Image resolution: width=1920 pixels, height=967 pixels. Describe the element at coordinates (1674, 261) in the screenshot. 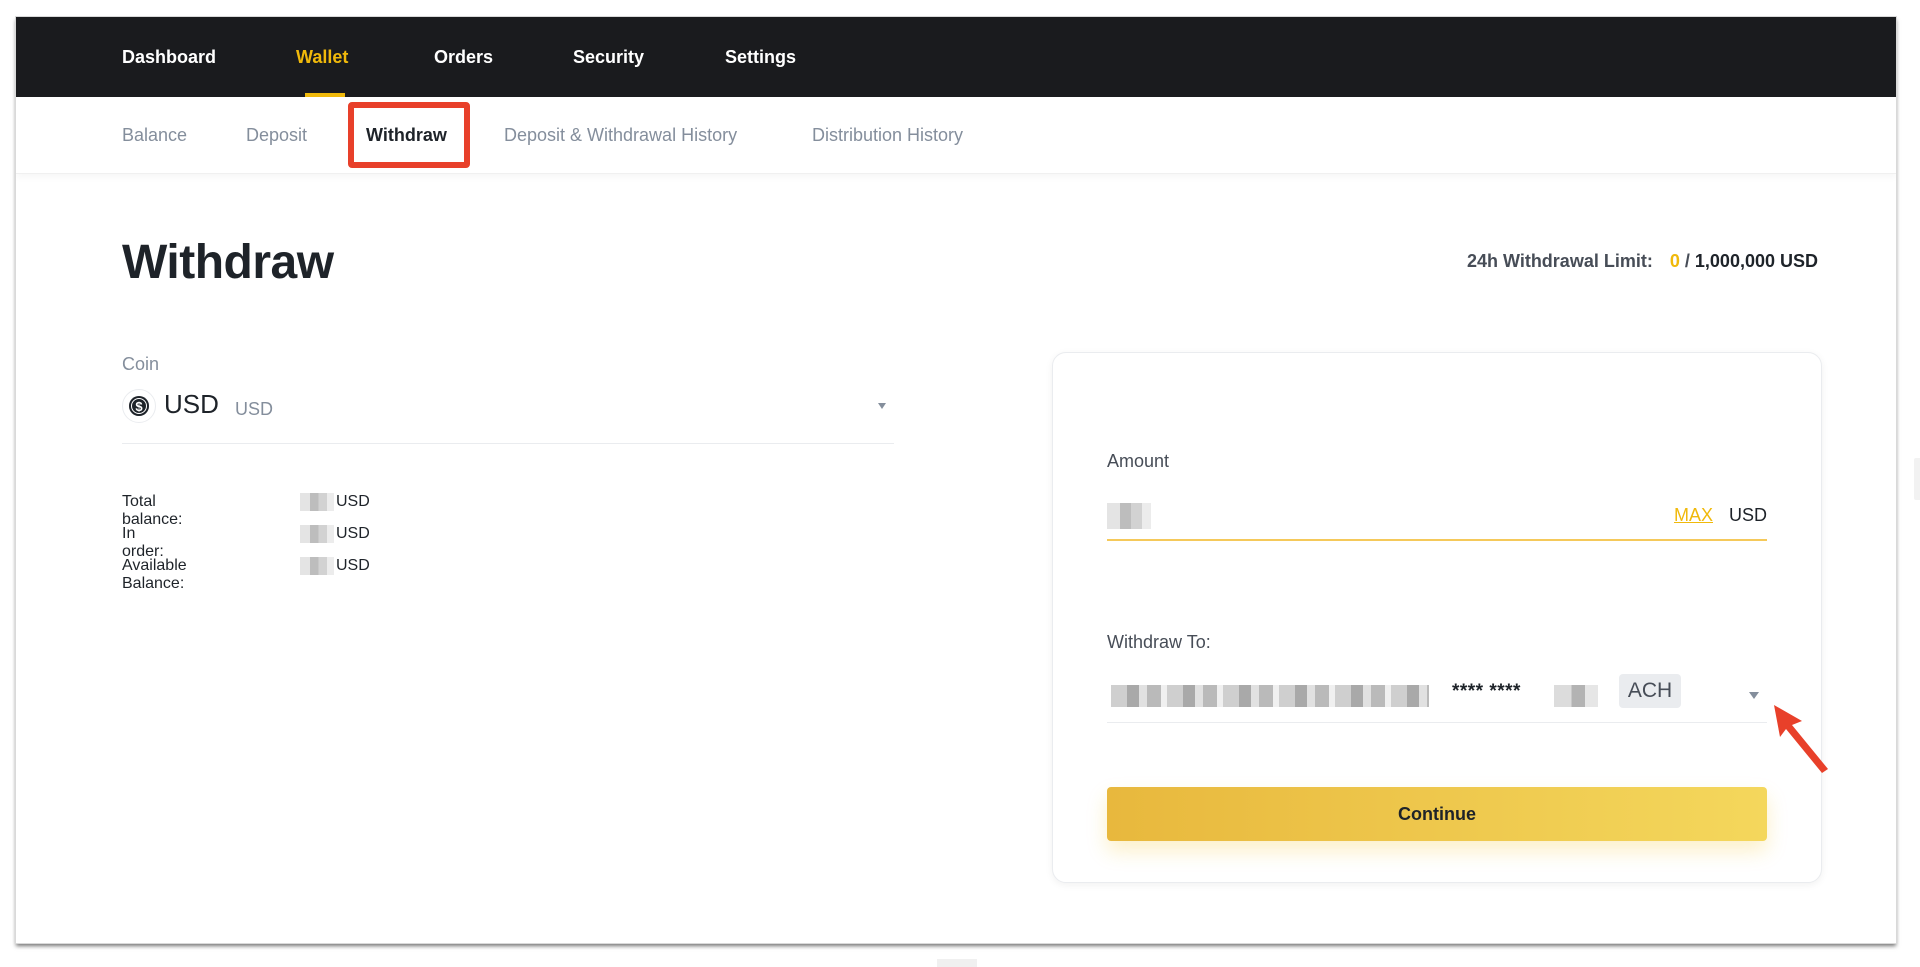

I see `withdrawal-limit-used: 0` at that location.